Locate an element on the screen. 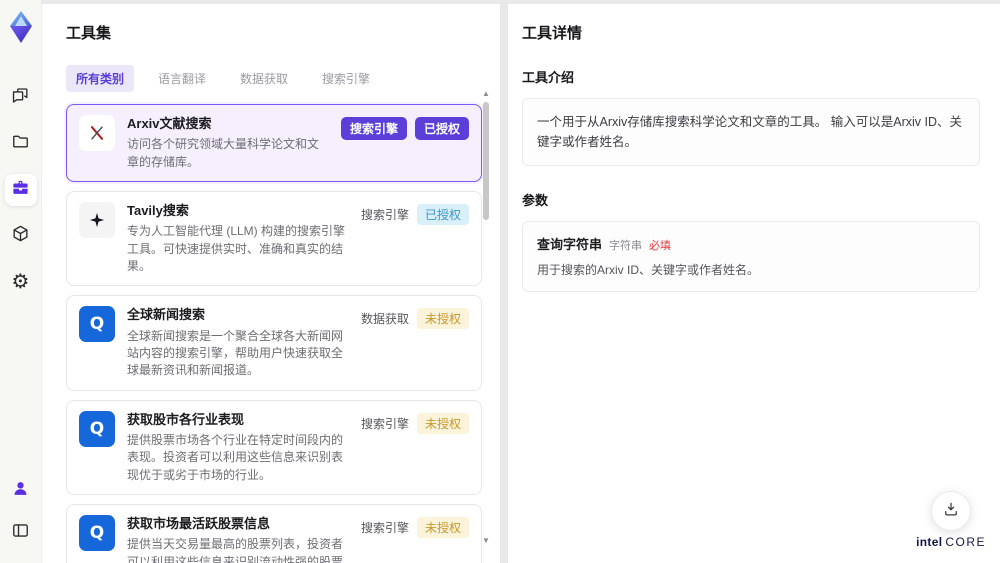  download-button is located at coordinates (951, 511).